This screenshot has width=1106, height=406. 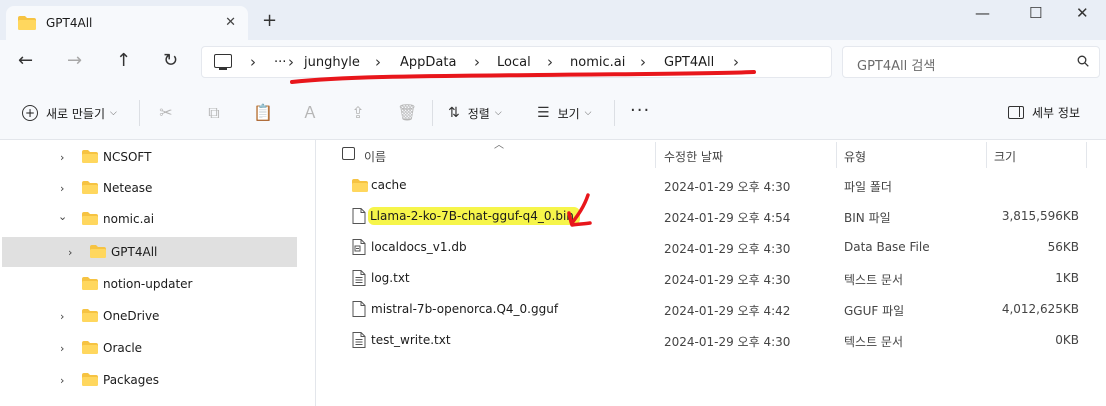 I want to click on sidebar-item-label: Packages, so click(x=131, y=380).